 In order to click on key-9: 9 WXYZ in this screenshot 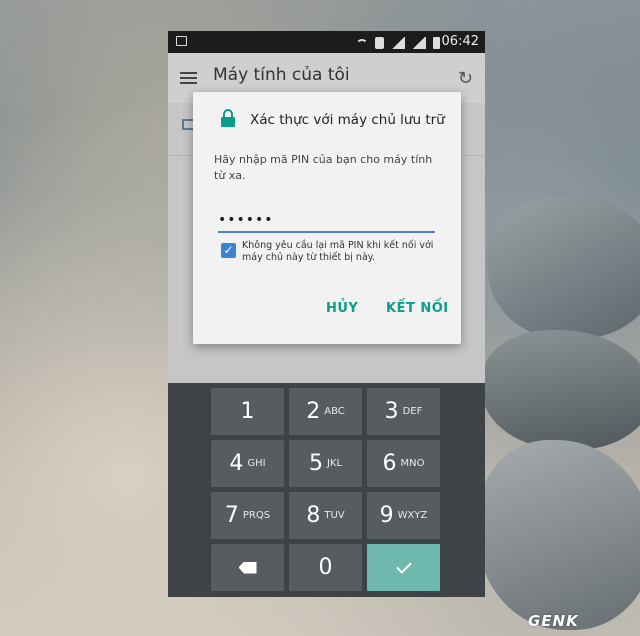, I will do `click(403, 515)`.